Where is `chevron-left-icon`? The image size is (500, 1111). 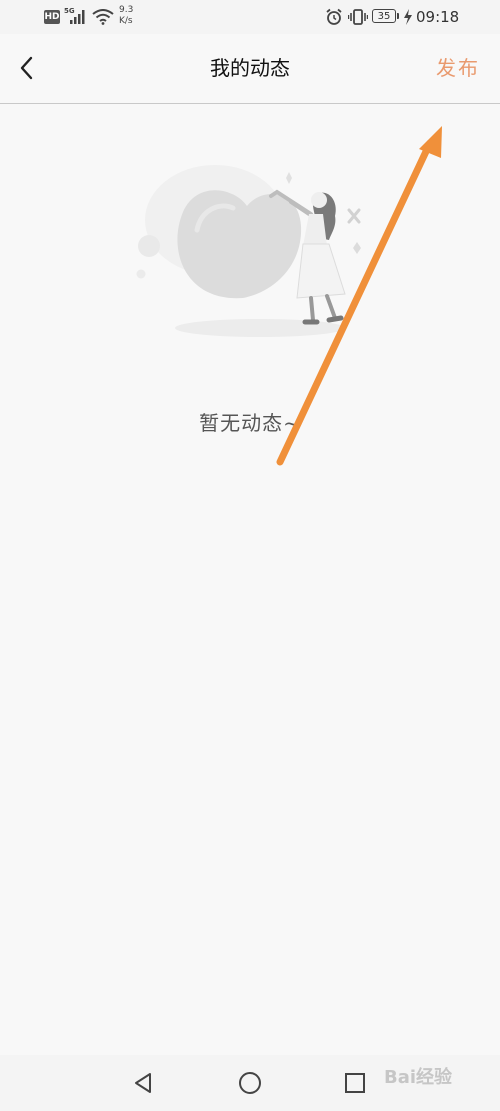
chevron-left-icon is located at coordinates (26, 68).